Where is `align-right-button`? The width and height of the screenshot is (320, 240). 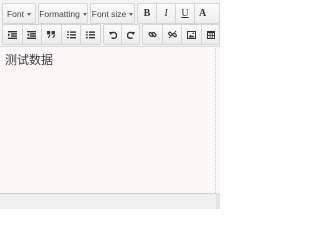 align-right-button is located at coordinates (32, 34).